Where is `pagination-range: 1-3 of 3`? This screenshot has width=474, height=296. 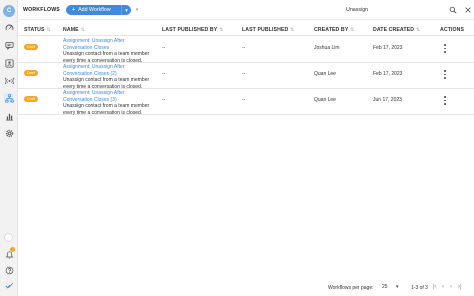
pagination-range: 1-3 of 3 is located at coordinates (419, 288).